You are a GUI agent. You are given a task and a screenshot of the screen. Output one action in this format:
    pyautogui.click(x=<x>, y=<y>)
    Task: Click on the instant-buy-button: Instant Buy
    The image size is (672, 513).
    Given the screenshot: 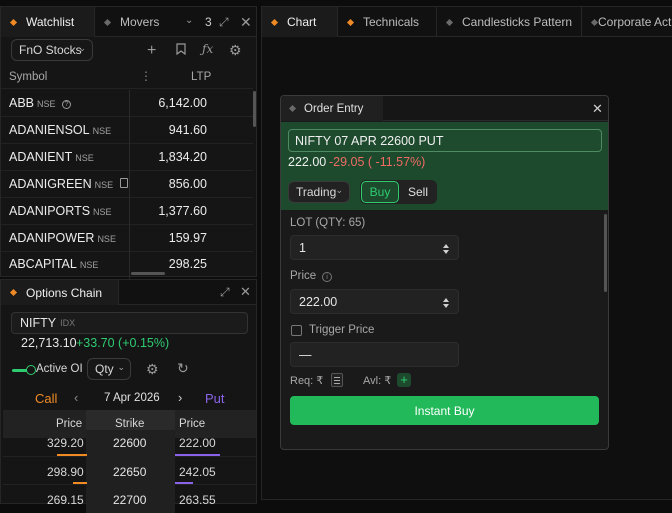 What is the action you would take?
    pyautogui.click(x=444, y=410)
    